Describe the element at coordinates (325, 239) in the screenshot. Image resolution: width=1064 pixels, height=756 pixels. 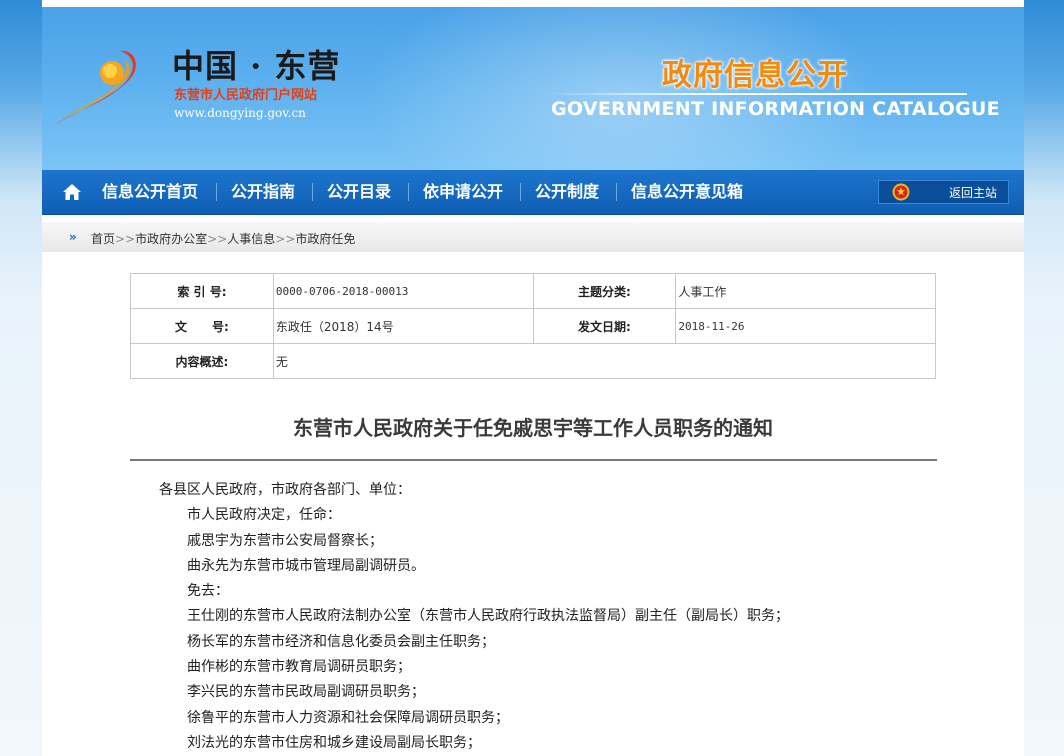
I see `breadcrumb-link-appointments: 市政府任免` at that location.